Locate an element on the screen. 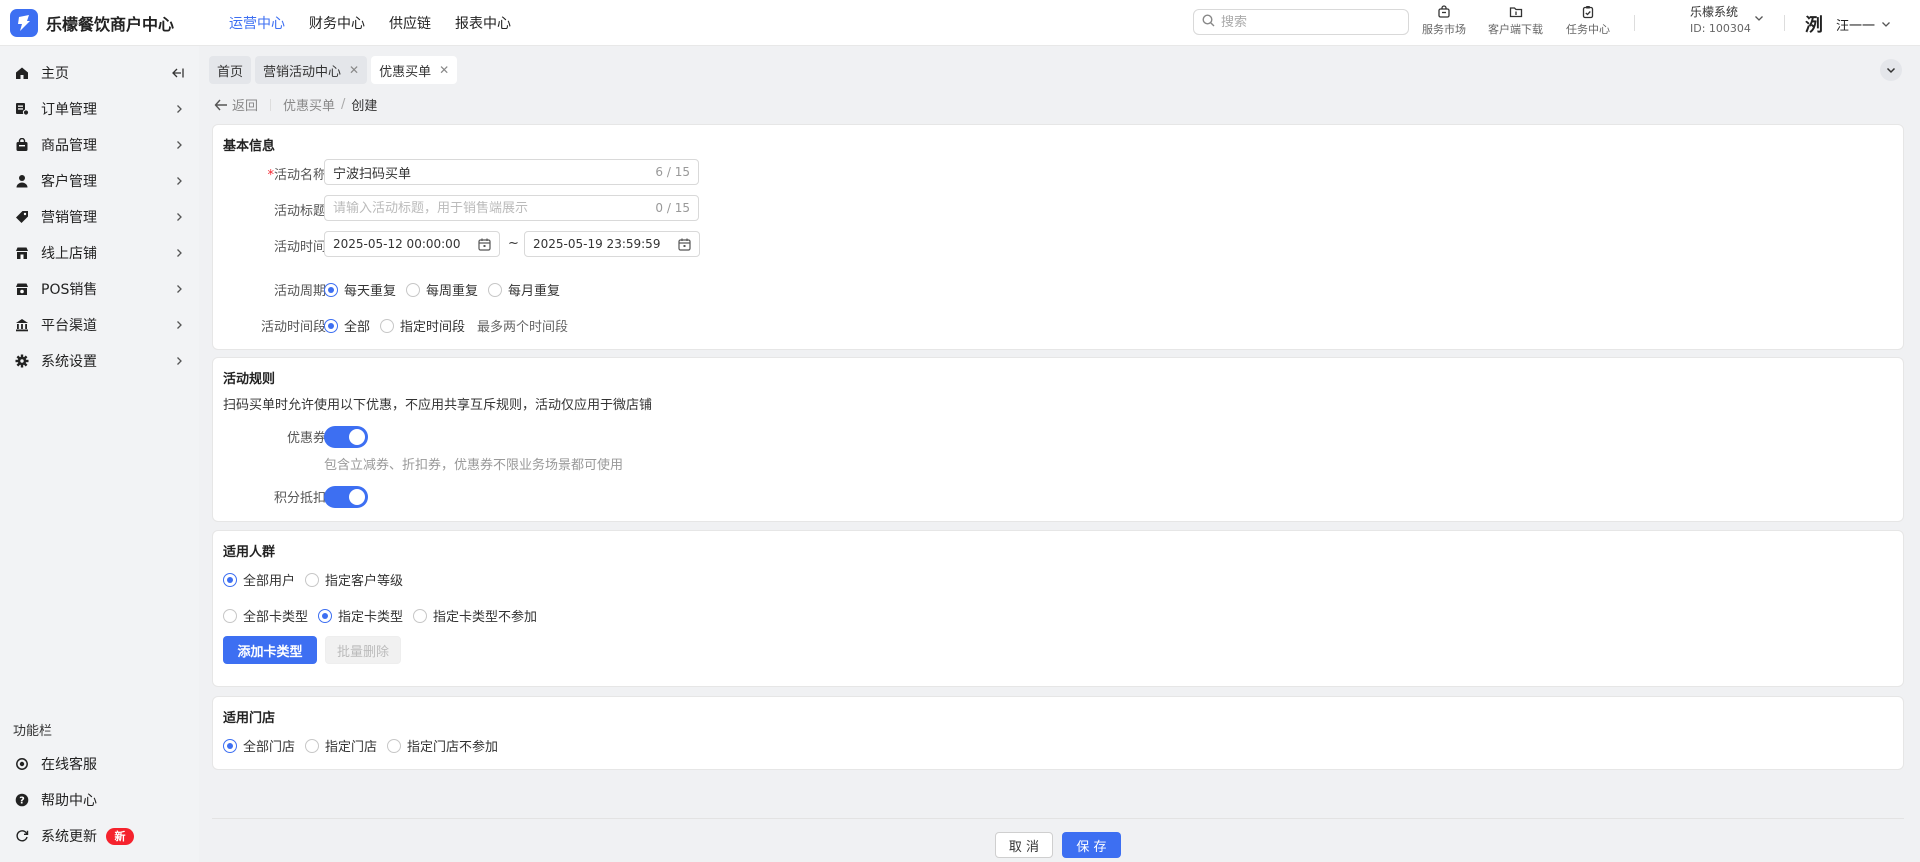  client-download-button: 客户端下载 is located at coordinates (1515, 21).